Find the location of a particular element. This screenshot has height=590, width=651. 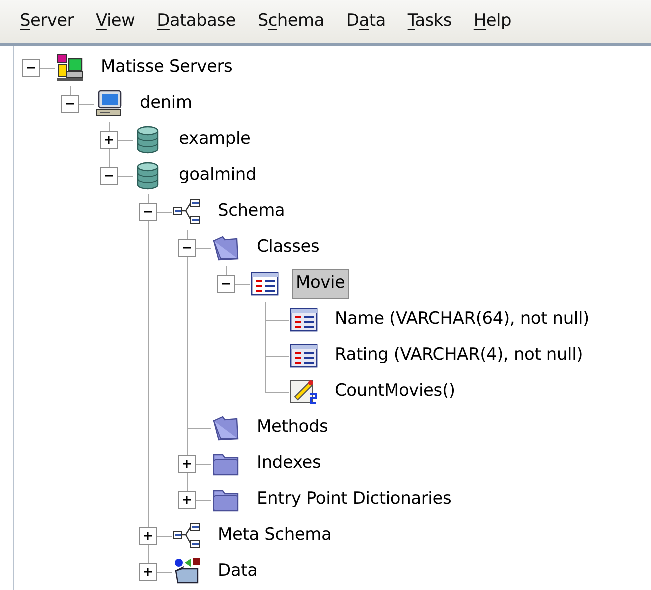

tree-item: goalmind is located at coordinates (218, 176).